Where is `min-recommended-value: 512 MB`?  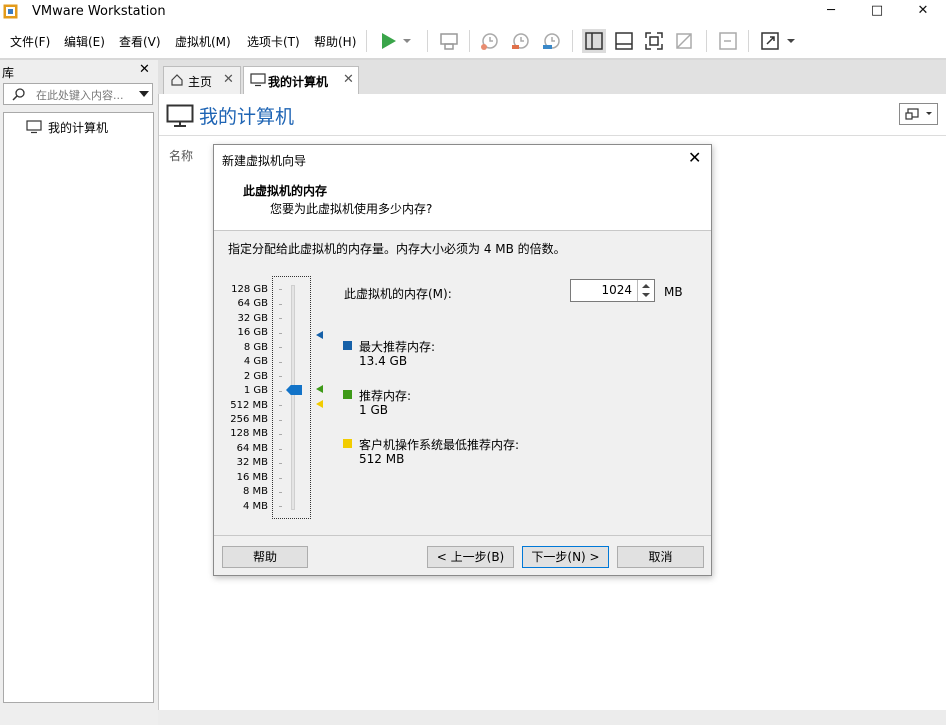 min-recommended-value: 512 MB is located at coordinates (382, 459).